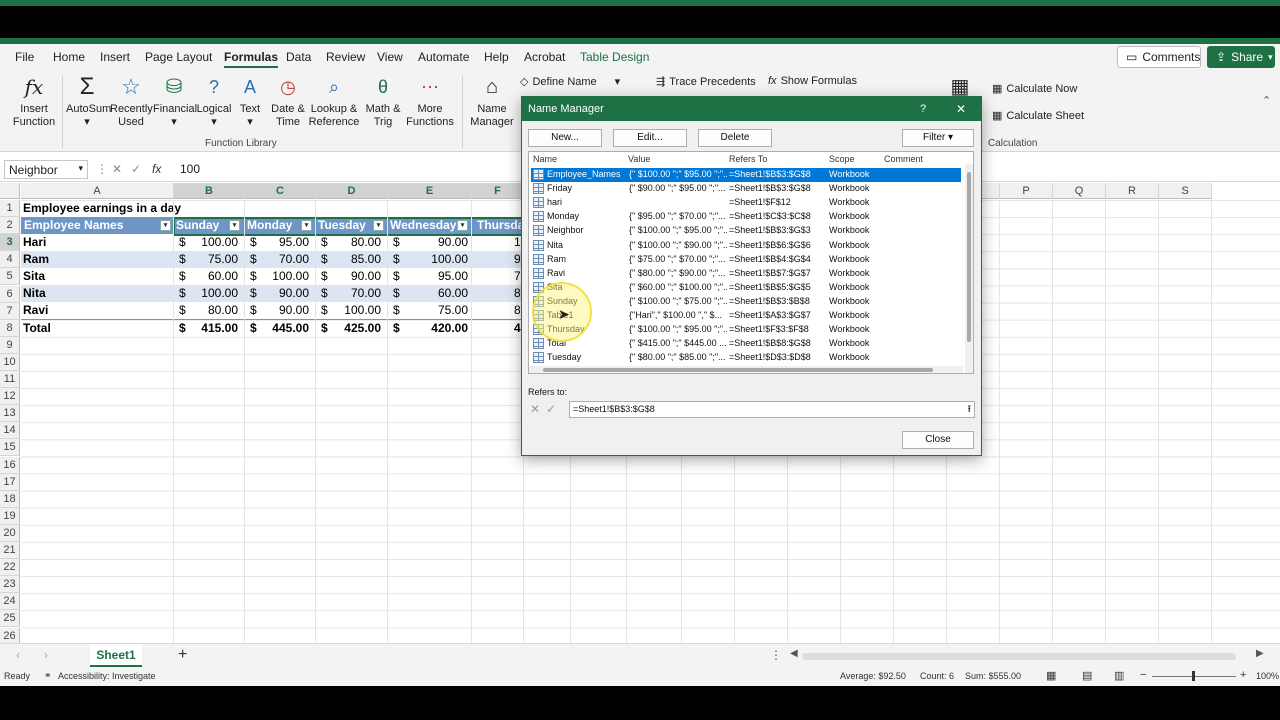  Describe the element at coordinates (498, 191) in the screenshot. I see `column-header-f: F` at that location.